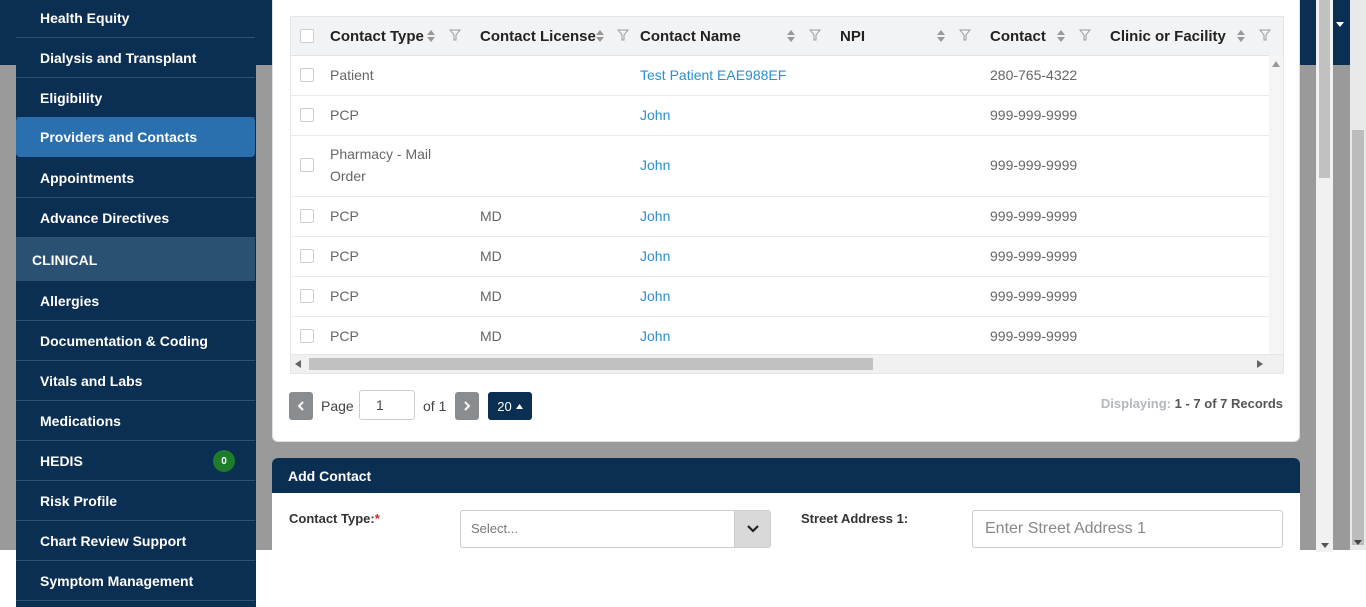 Image resolution: width=1366 pixels, height=607 pixels. Describe the element at coordinates (1358, 337) in the screenshot. I see `window-scroll-thumb` at that location.